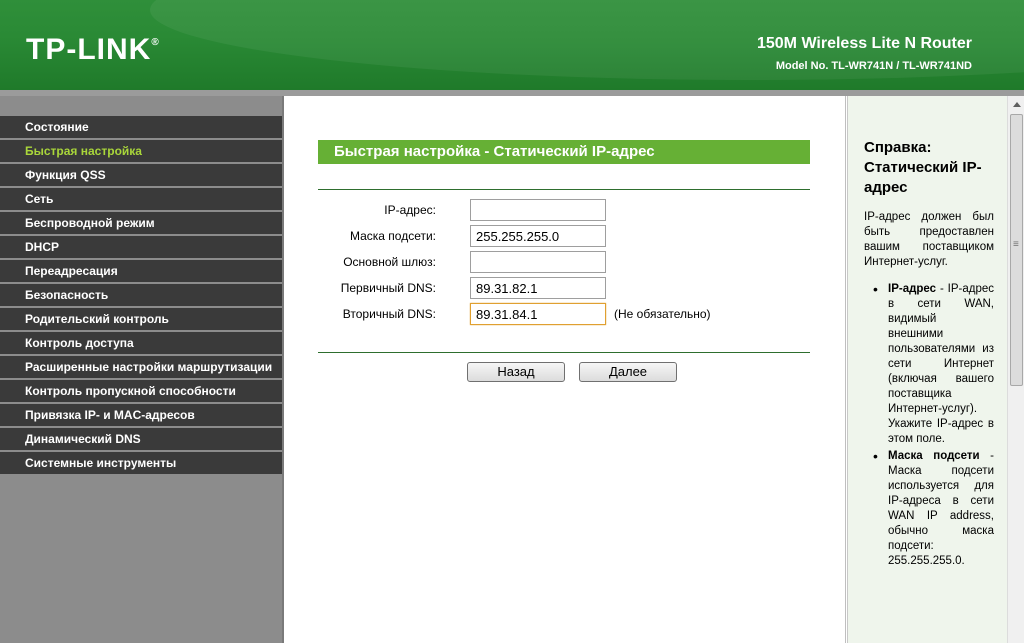 This screenshot has width=1024, height=643. I want to click on sidebar-item-system-tools: Системные инструменты, so click(141, 464).